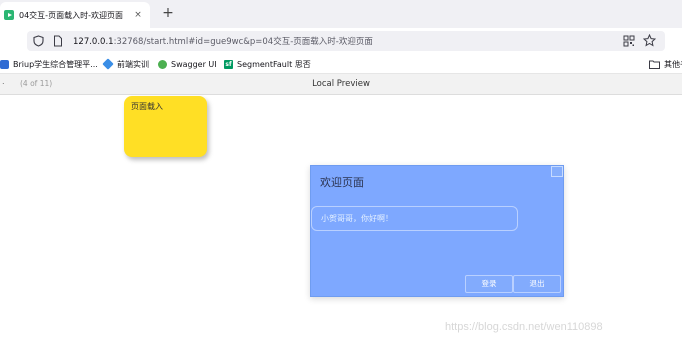 The height and width of the screenshot is (348, 682). Describe the element at coordinates (537, 284) in the screenshot. I see `exit-button: 退出` at that location.